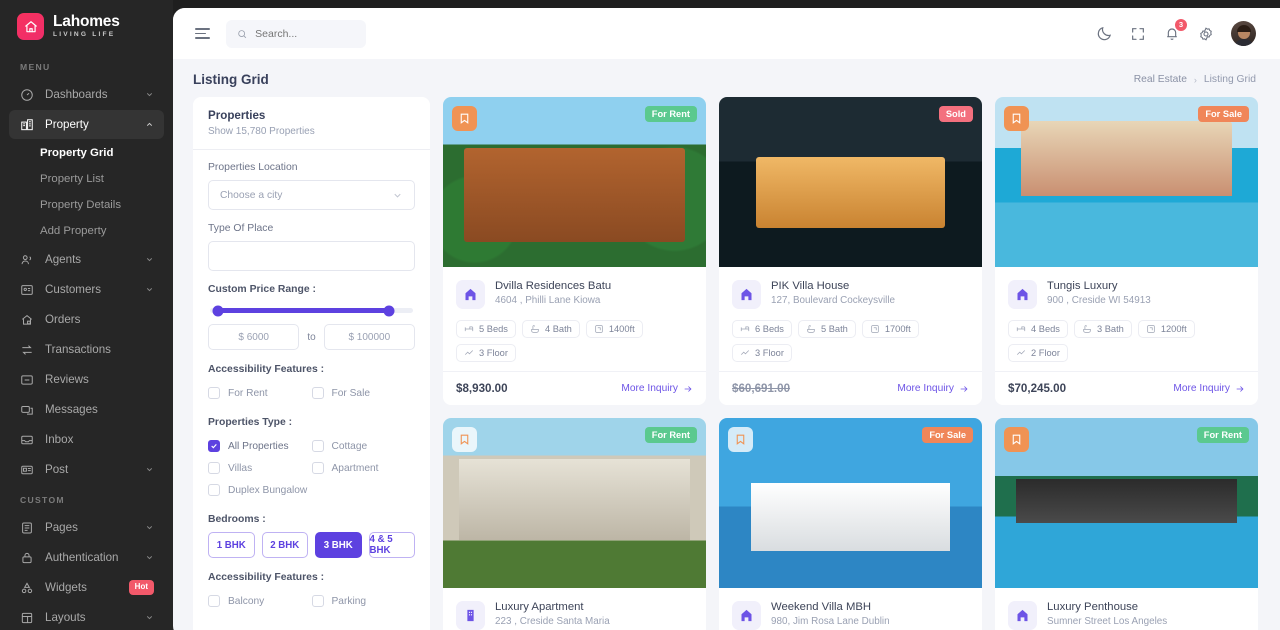 Image resolution: width=1280 pixels, height=630 pixels. Describe the element at coordinates (389, 310) in the screenshot. I see `slider-knob-max` at that location.